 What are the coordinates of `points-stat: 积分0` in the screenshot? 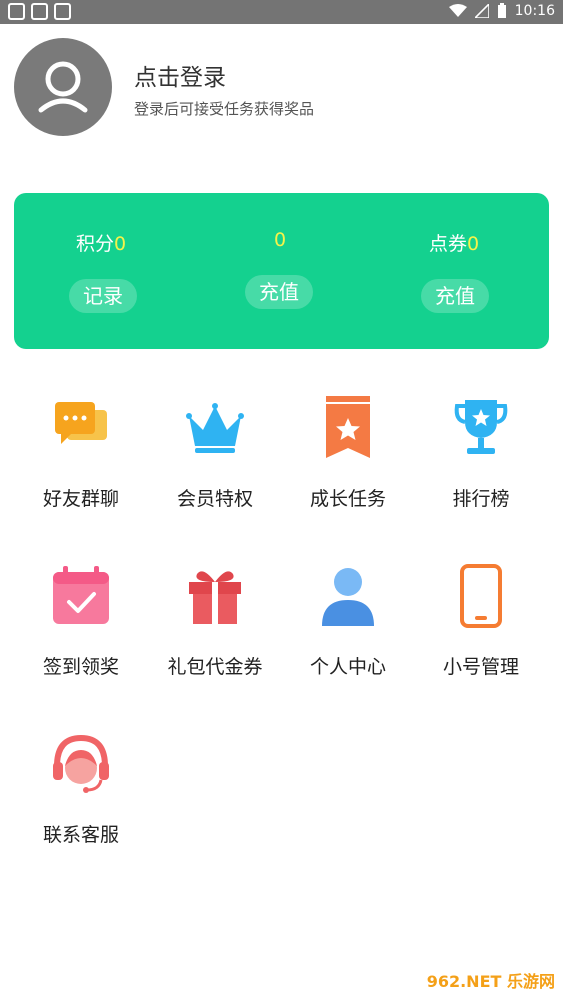 It's located at (101, 242).